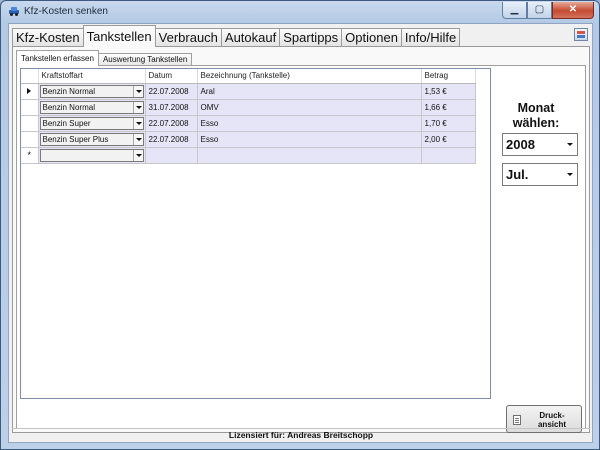  Describe the element at coordinates (581, 34) in the screenshot. I see `app-menu-icon` at that location.